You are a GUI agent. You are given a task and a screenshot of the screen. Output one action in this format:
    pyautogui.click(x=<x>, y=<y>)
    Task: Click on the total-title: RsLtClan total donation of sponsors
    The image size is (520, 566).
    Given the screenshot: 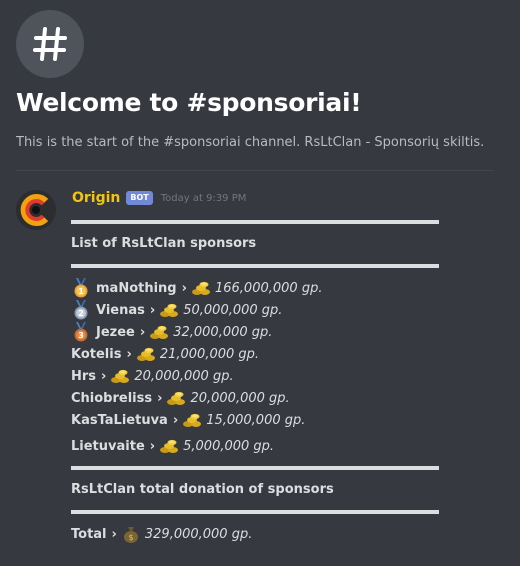 What is the action you would take?
    pyautogui.click(x=202, y=489)
    